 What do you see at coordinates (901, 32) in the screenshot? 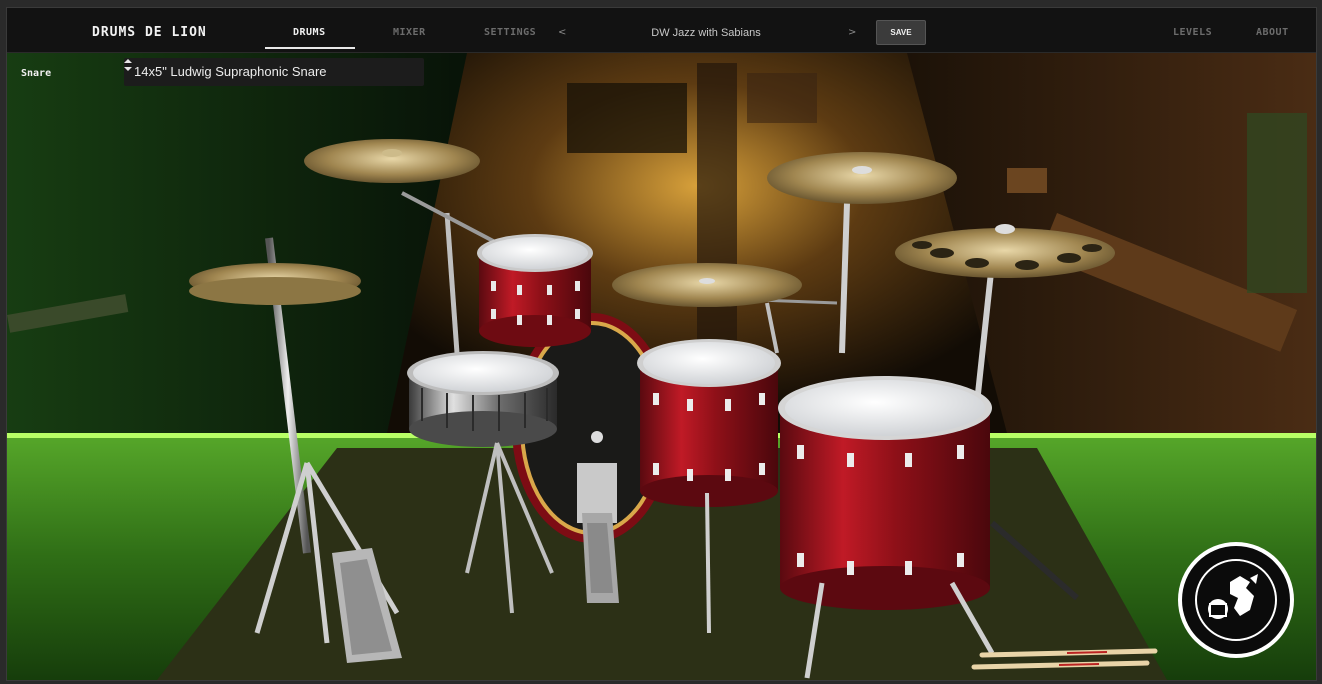
I see `save-button: SAVE` at bounding box center [901, 32].